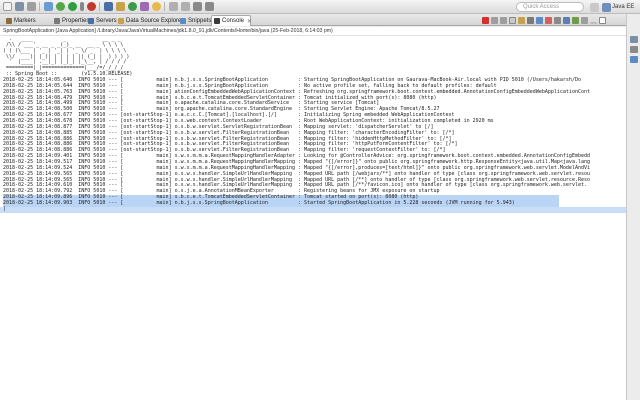 The image size is (640, 400). I want to click on print-icon, so click(31, 6).